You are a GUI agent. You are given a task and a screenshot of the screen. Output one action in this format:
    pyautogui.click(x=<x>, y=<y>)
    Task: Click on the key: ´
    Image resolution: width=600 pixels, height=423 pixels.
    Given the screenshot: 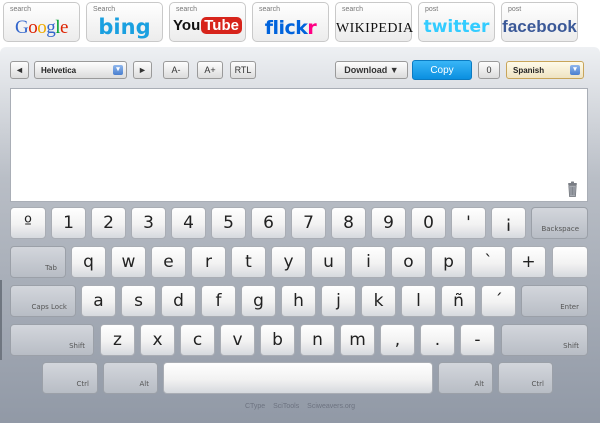 What is the action you would take?
    pyautogui.click(x=498, y=301)
    